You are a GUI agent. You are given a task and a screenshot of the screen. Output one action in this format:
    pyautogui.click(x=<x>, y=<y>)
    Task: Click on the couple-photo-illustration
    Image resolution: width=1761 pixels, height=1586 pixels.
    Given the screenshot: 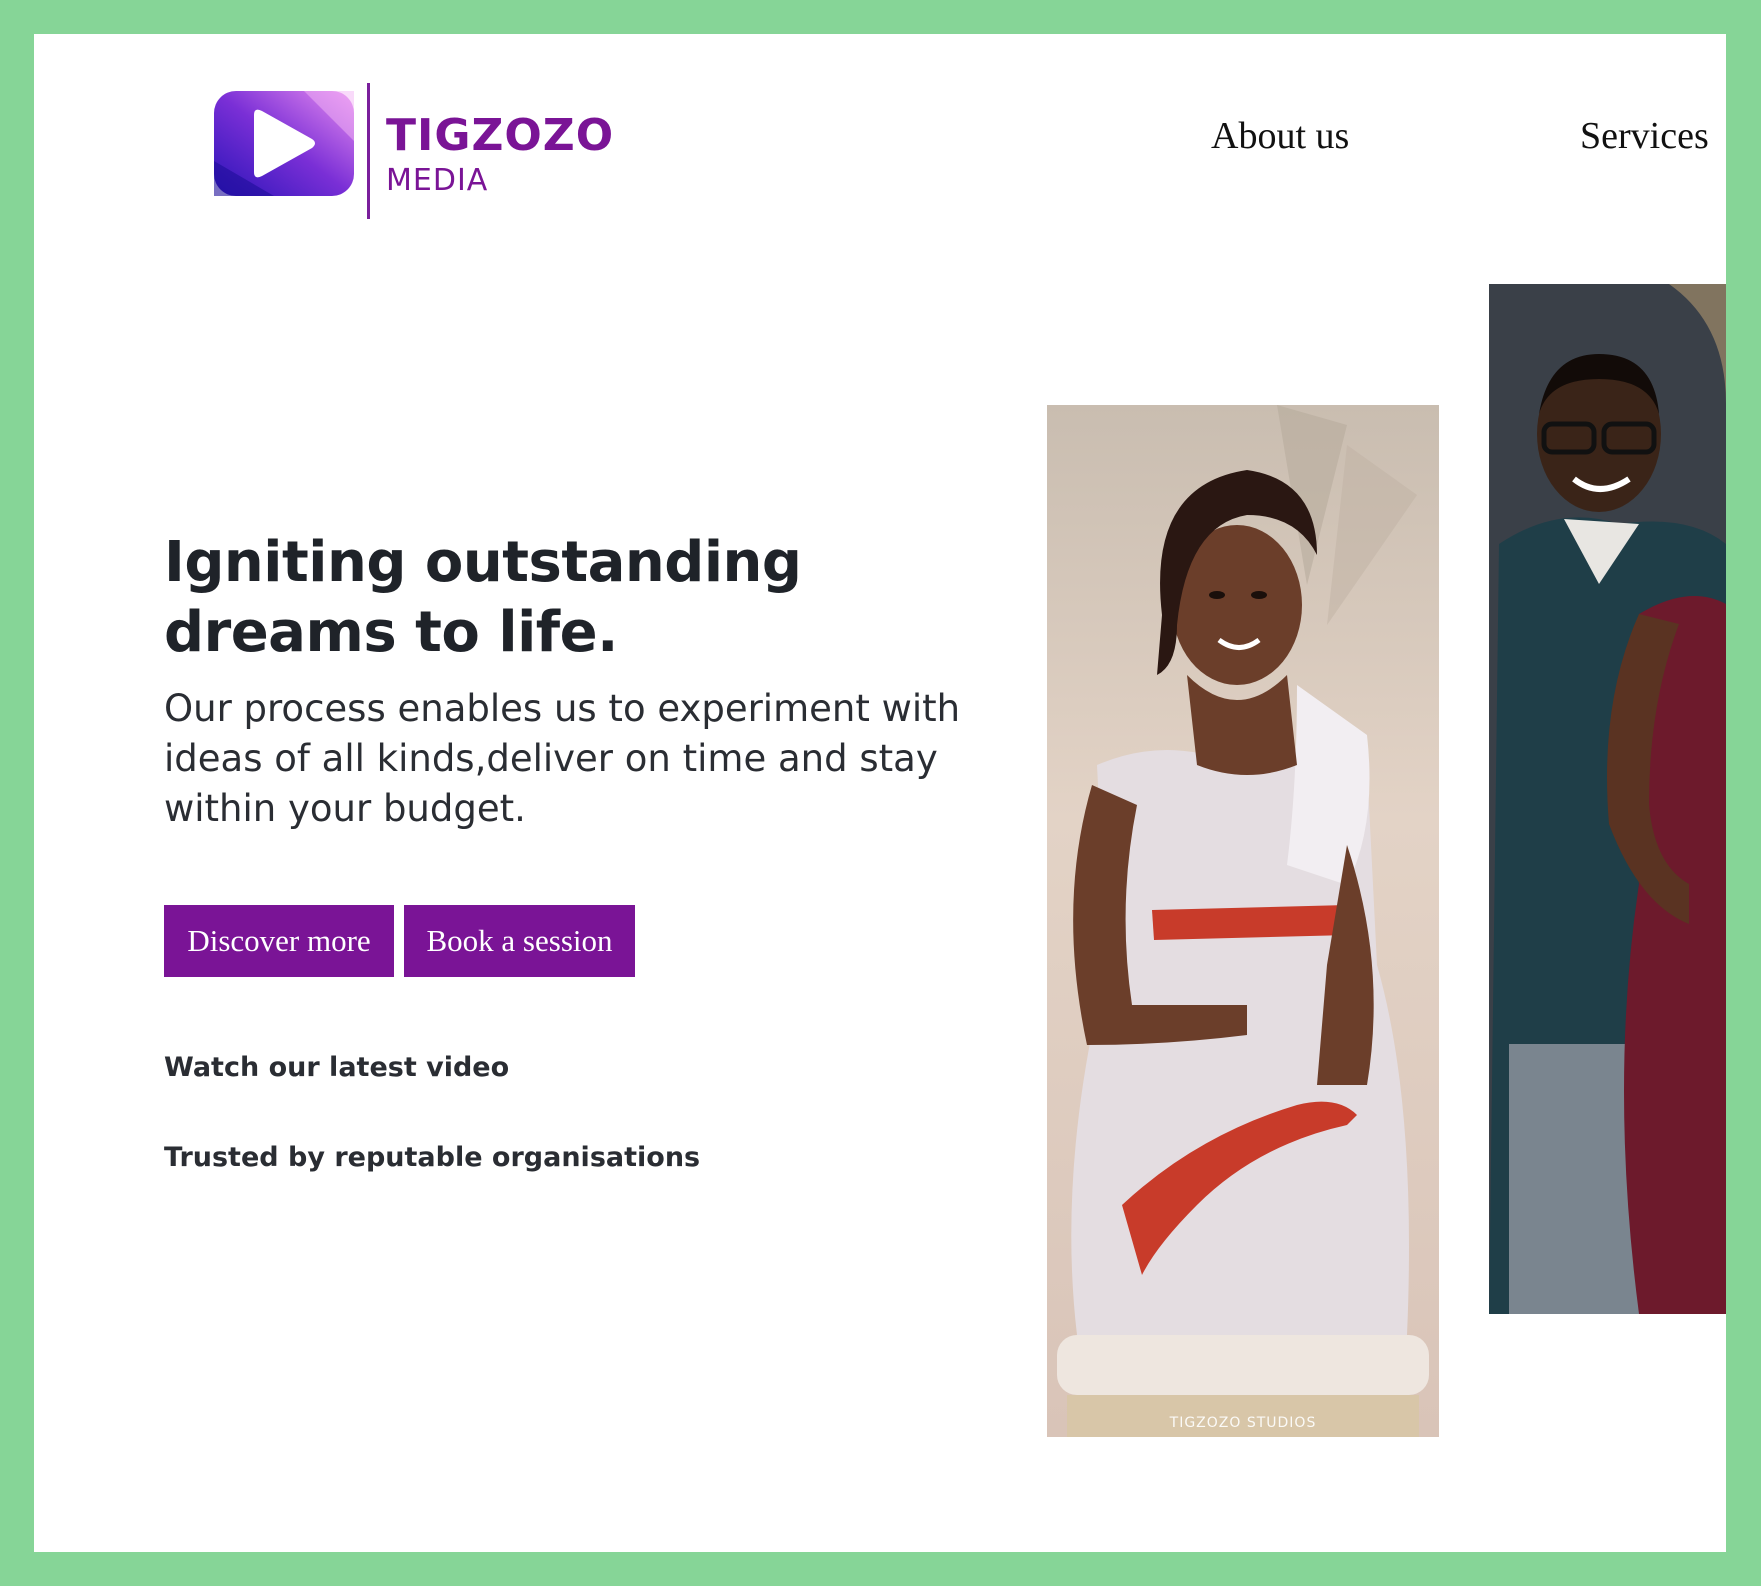 What is the action you would take?
    pyautogui.click(x=1607, y=799)
    